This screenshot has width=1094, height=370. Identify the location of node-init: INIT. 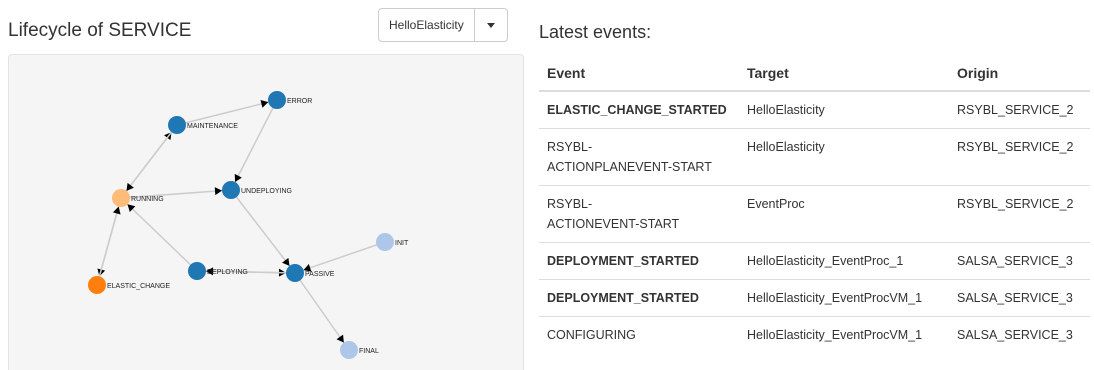
(392, 242).